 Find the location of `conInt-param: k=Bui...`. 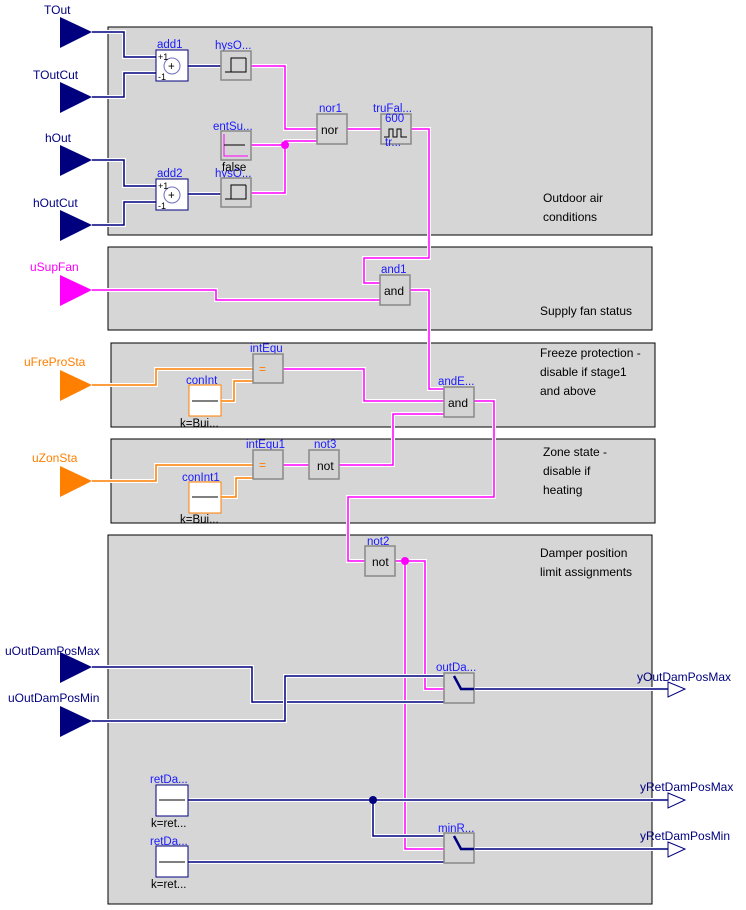

conInt-param: k=Bui... is located at coordinates (199, 424).